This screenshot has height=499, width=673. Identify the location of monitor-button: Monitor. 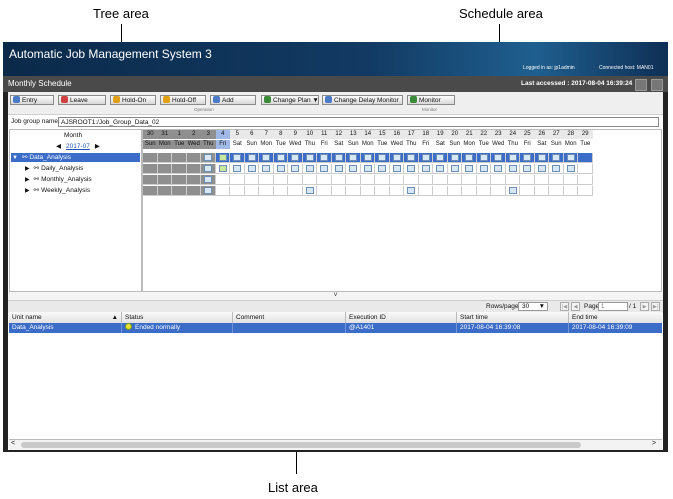
(431, 100).